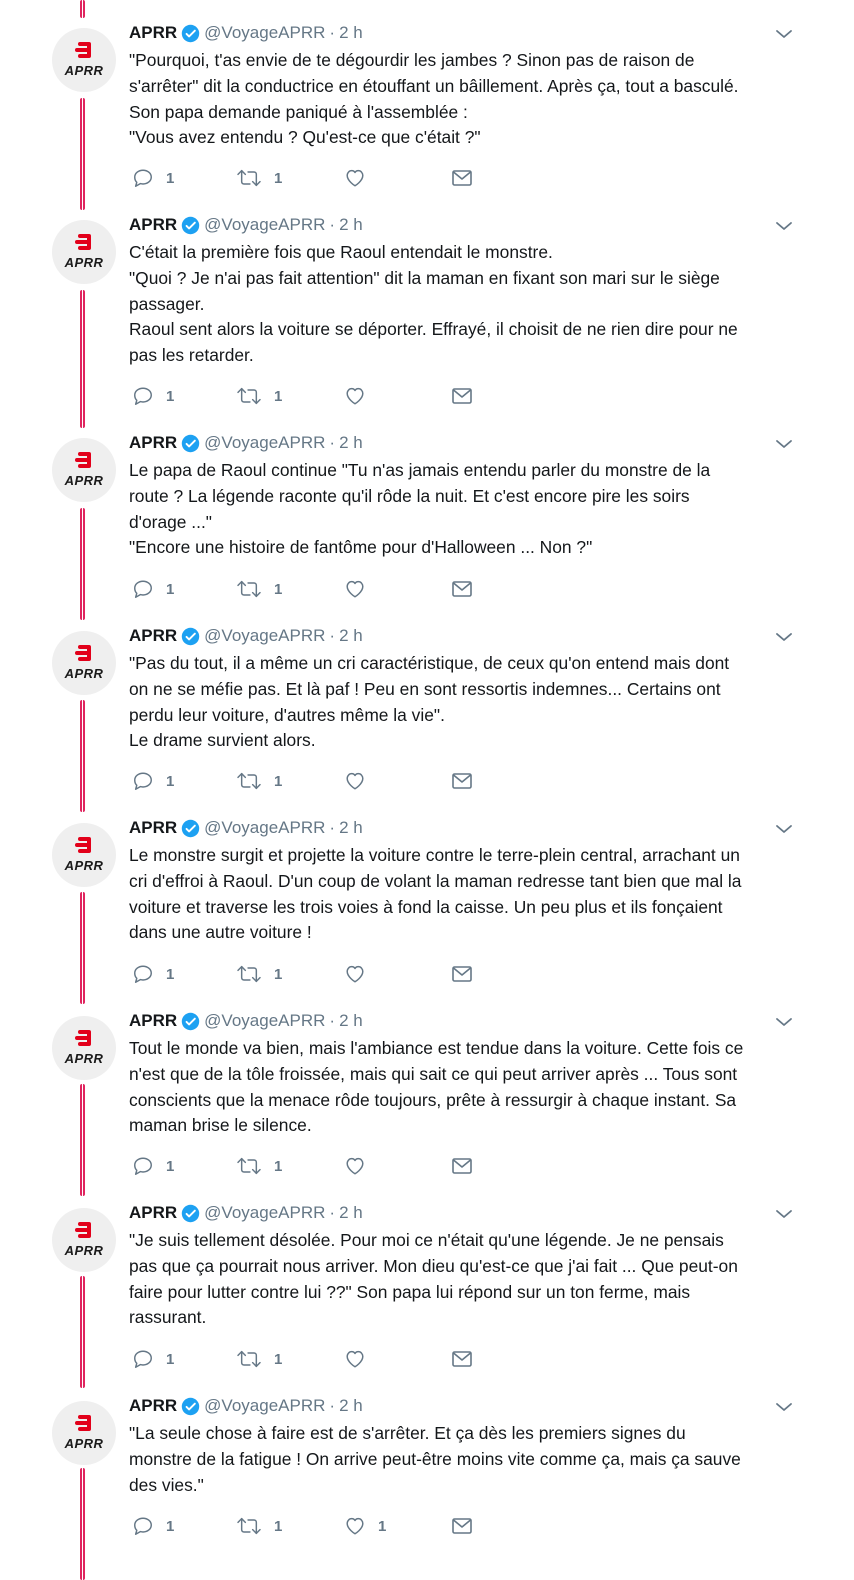 Image resolution: width=854 pixels, height=1580 pixels. What do you see at coordinates (166, 1484) in the screenshot?
I see `tweet-text-line: des vies."` at bounding box center [166, 1484].